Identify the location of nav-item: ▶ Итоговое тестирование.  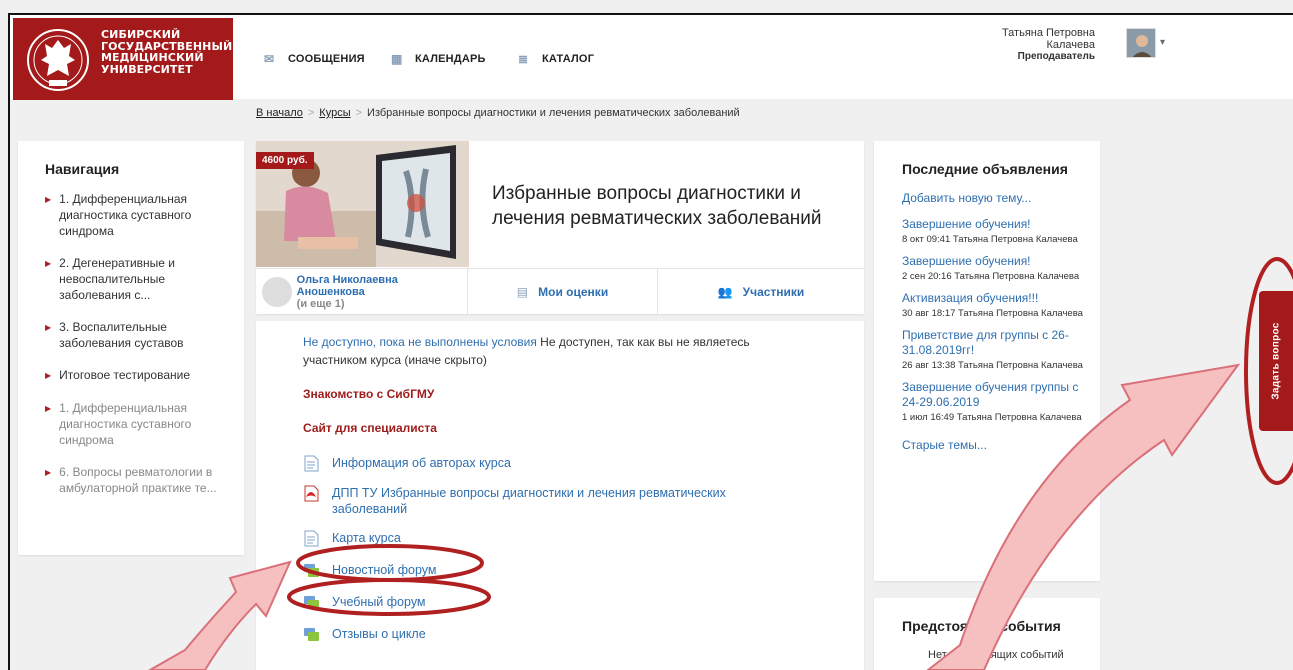
(137, 375).